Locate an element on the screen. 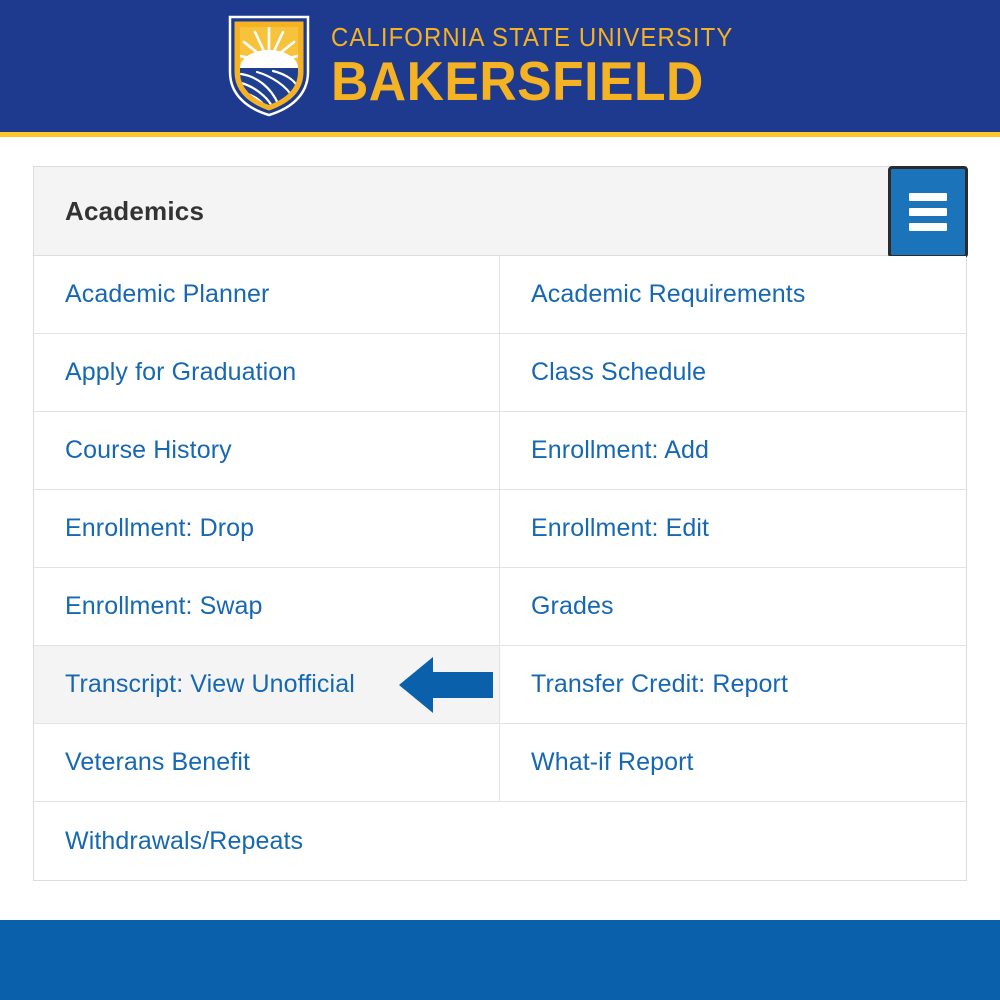  academics-link-row: Withdrawals/Repeats is located at coordinates (500, 841).